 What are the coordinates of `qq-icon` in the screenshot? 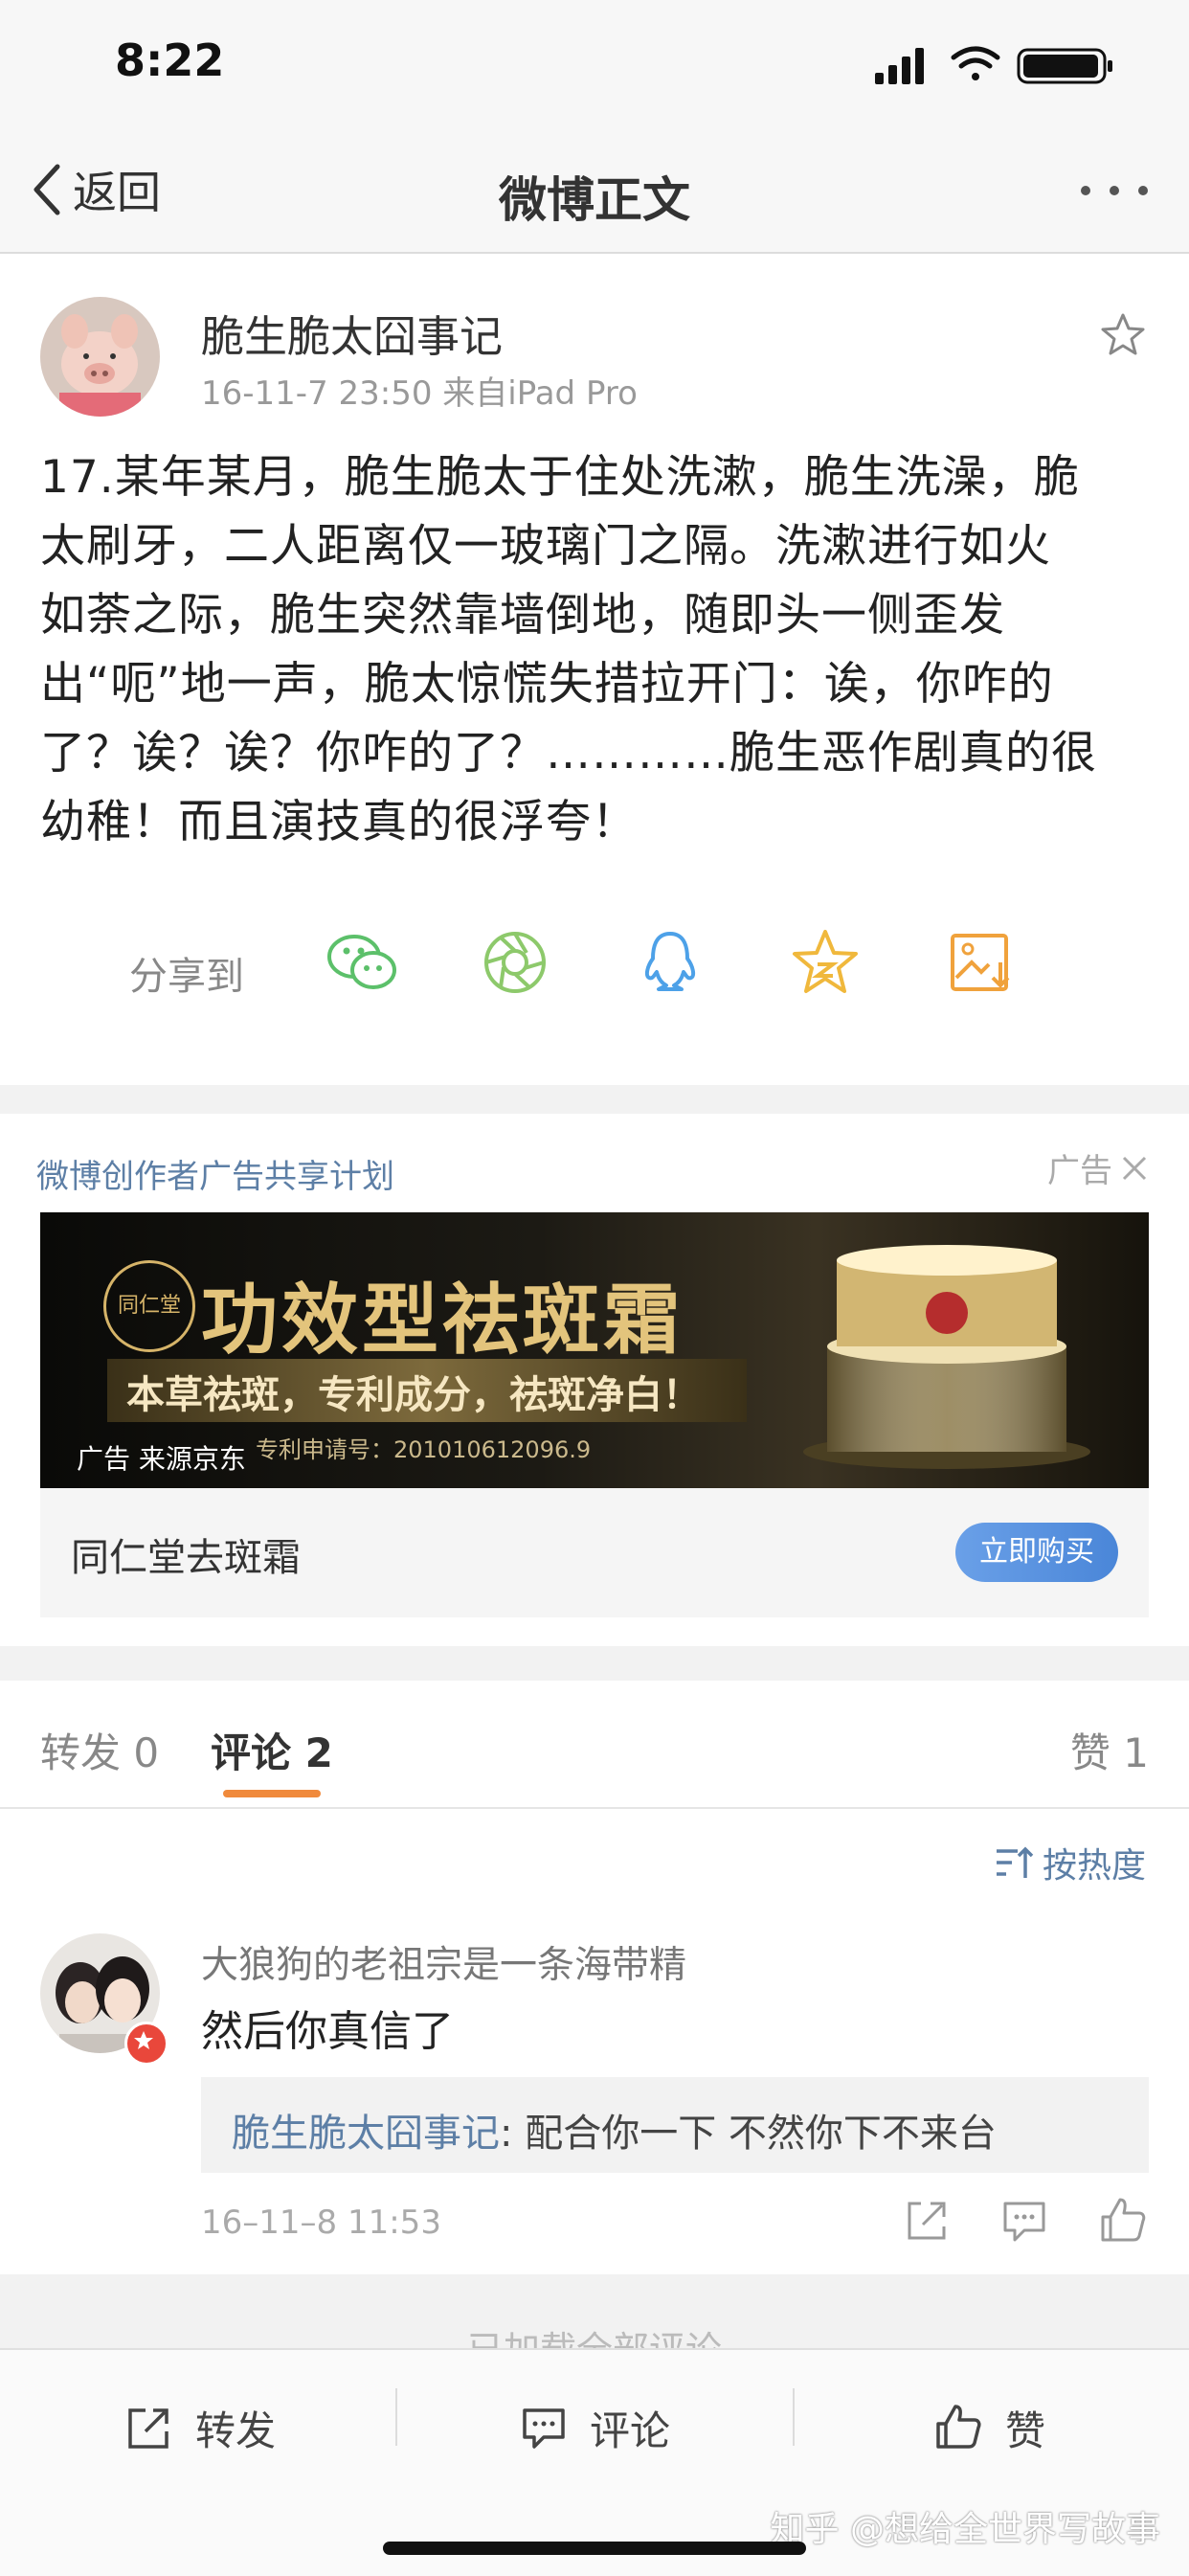 It's located at (670, 962).